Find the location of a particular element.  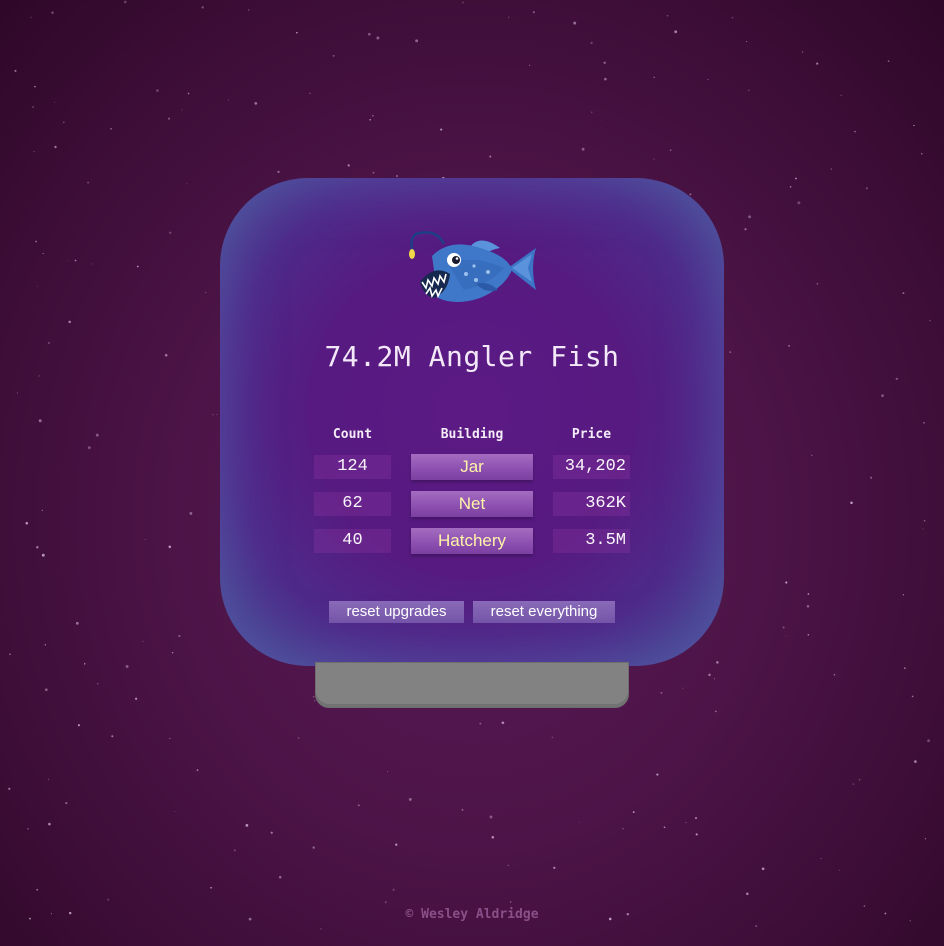

buy-jar-button: Jar is located at coordinates (472, 467).